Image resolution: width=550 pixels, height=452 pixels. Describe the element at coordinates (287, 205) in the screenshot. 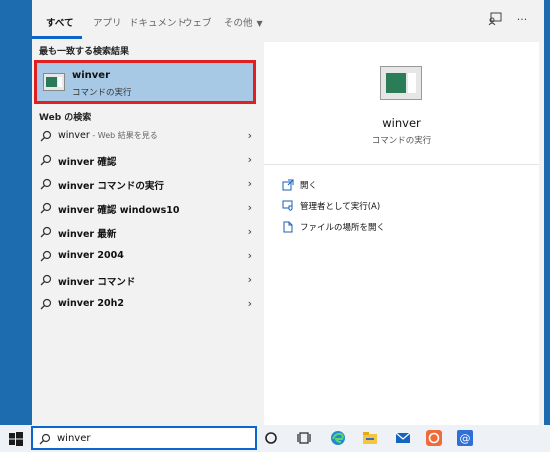

I see `shield-run-icon` at that location.